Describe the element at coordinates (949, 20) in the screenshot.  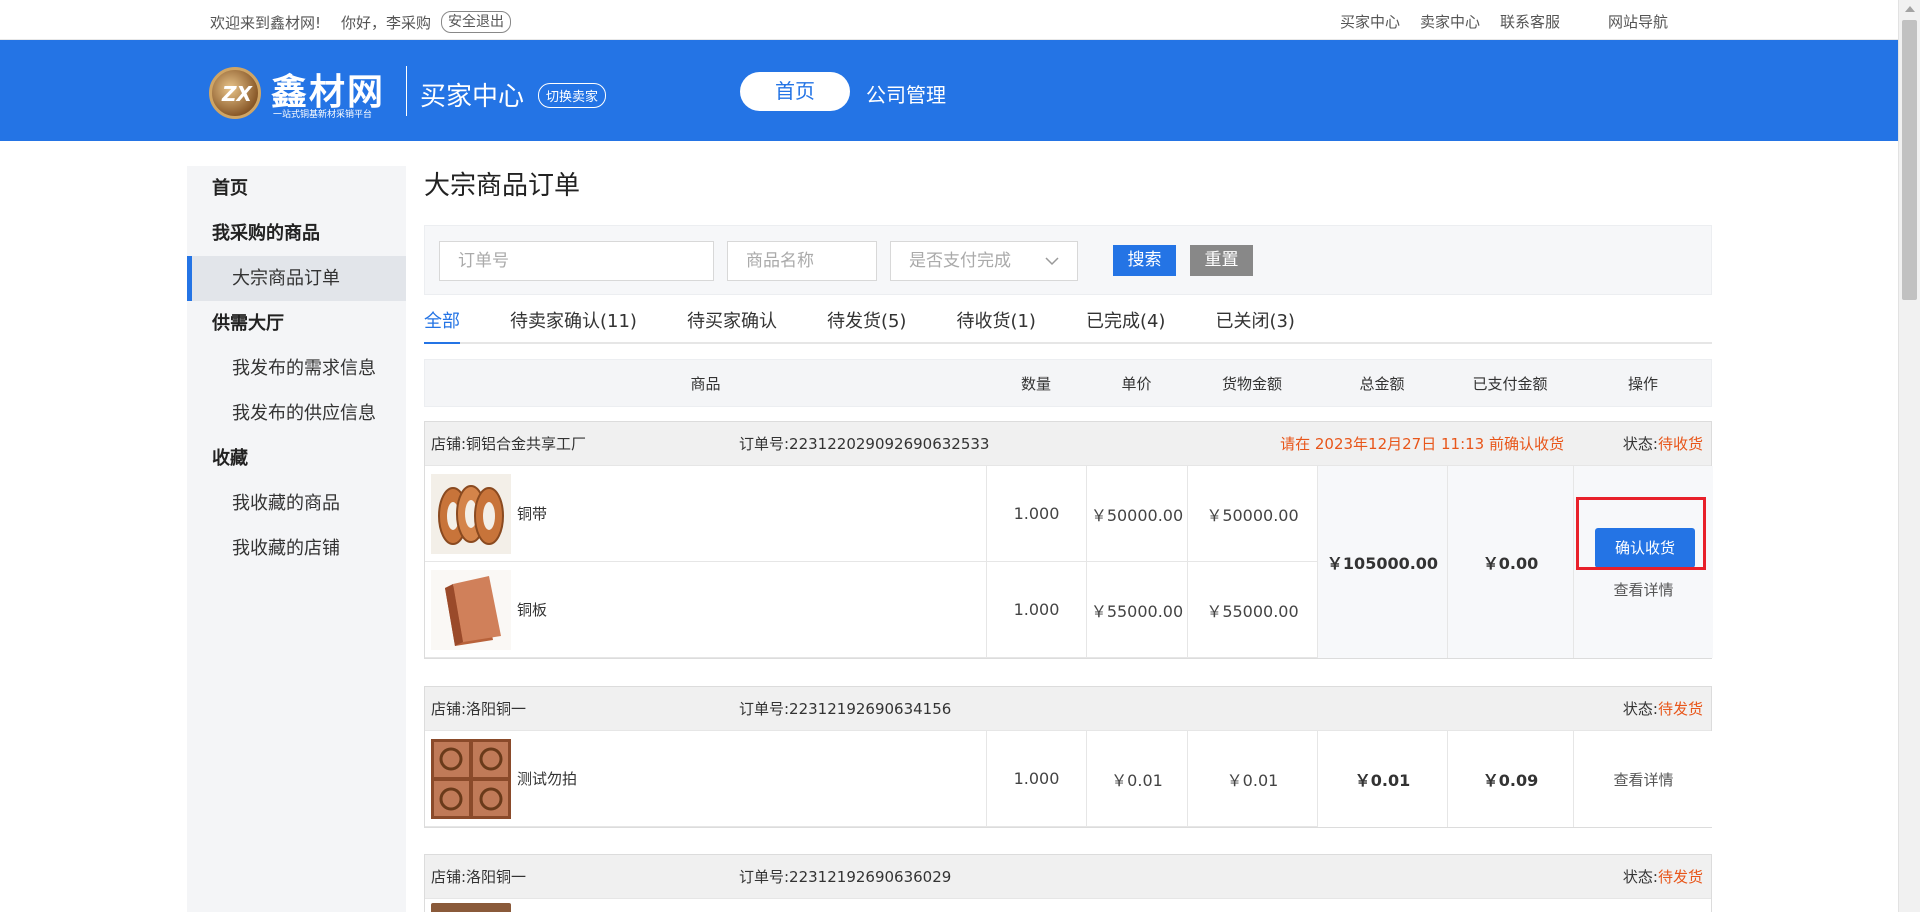
I see `top-bar: 欢迎来到鑫材网! 你好，李采购 安全退出 买家中心 卖家中心 联系客服 网站导航` at that location.